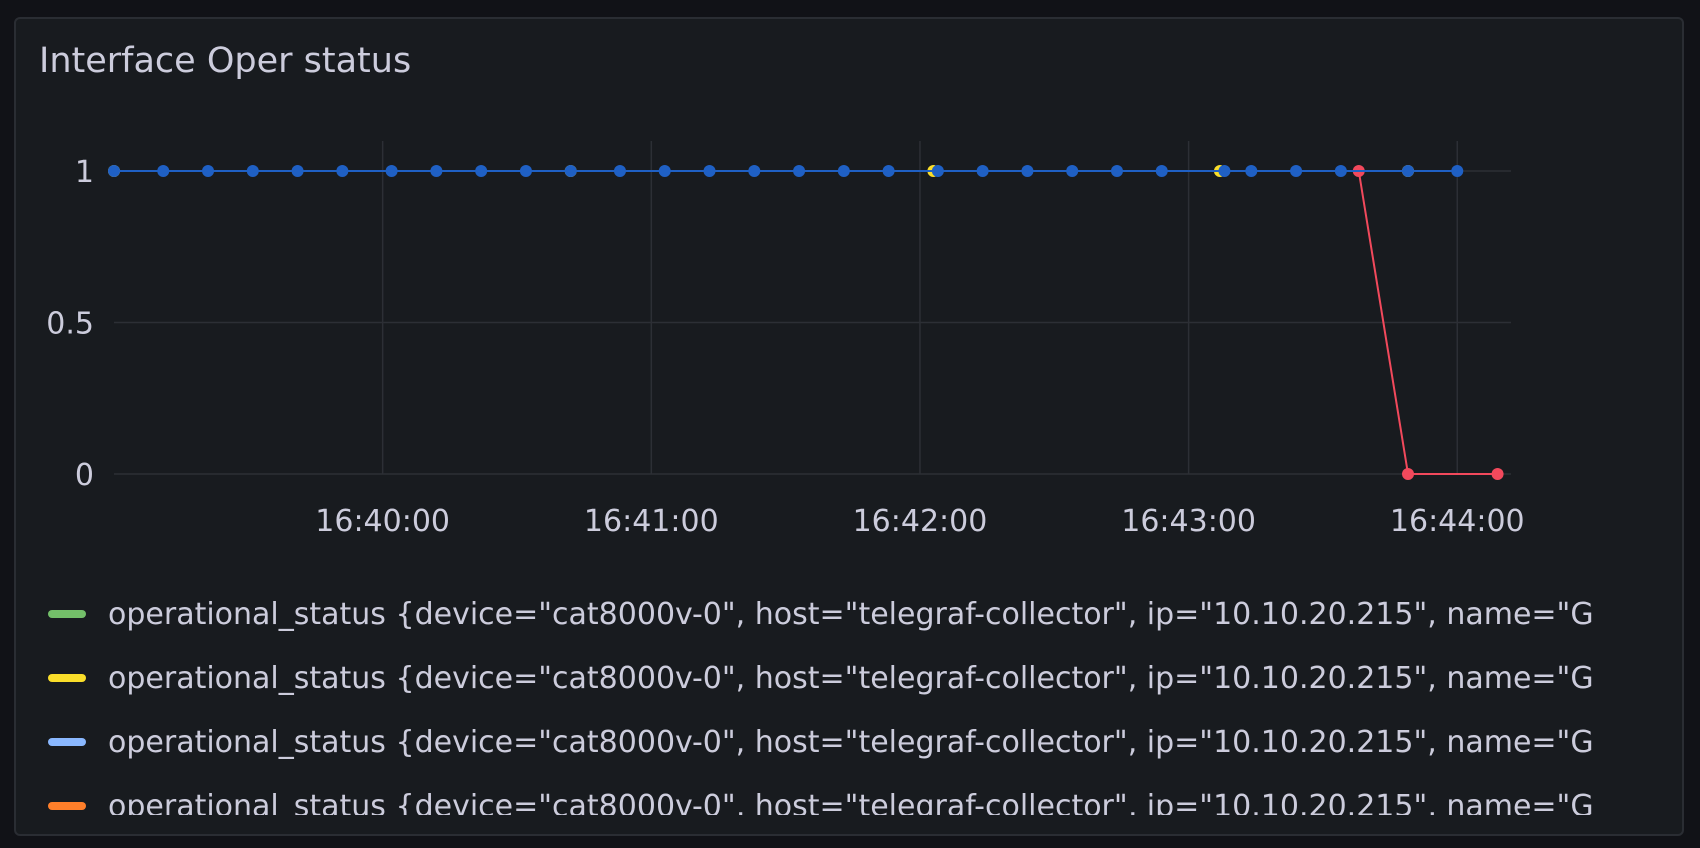 The height and width of the screenshot is (848, 1700). I want to click on y-axis: 00.51, so click(70, 324).